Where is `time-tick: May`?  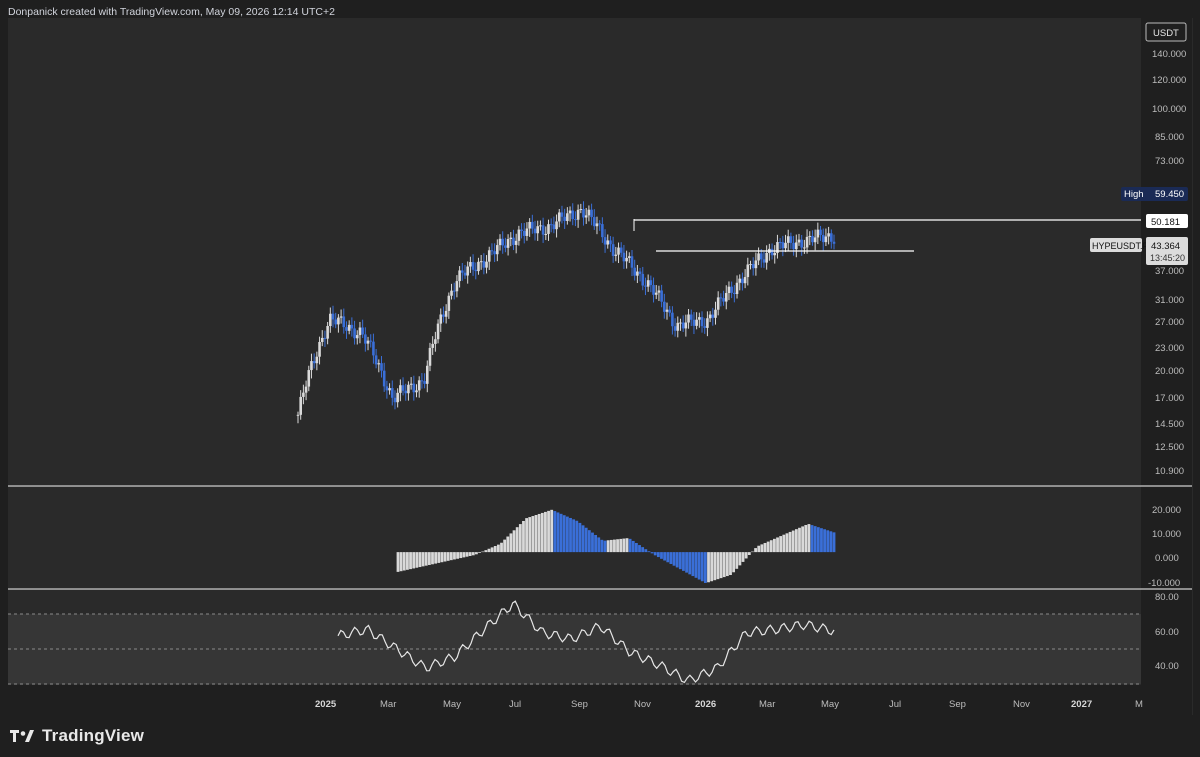 time-tick: May is located at coordinates (830, 704).